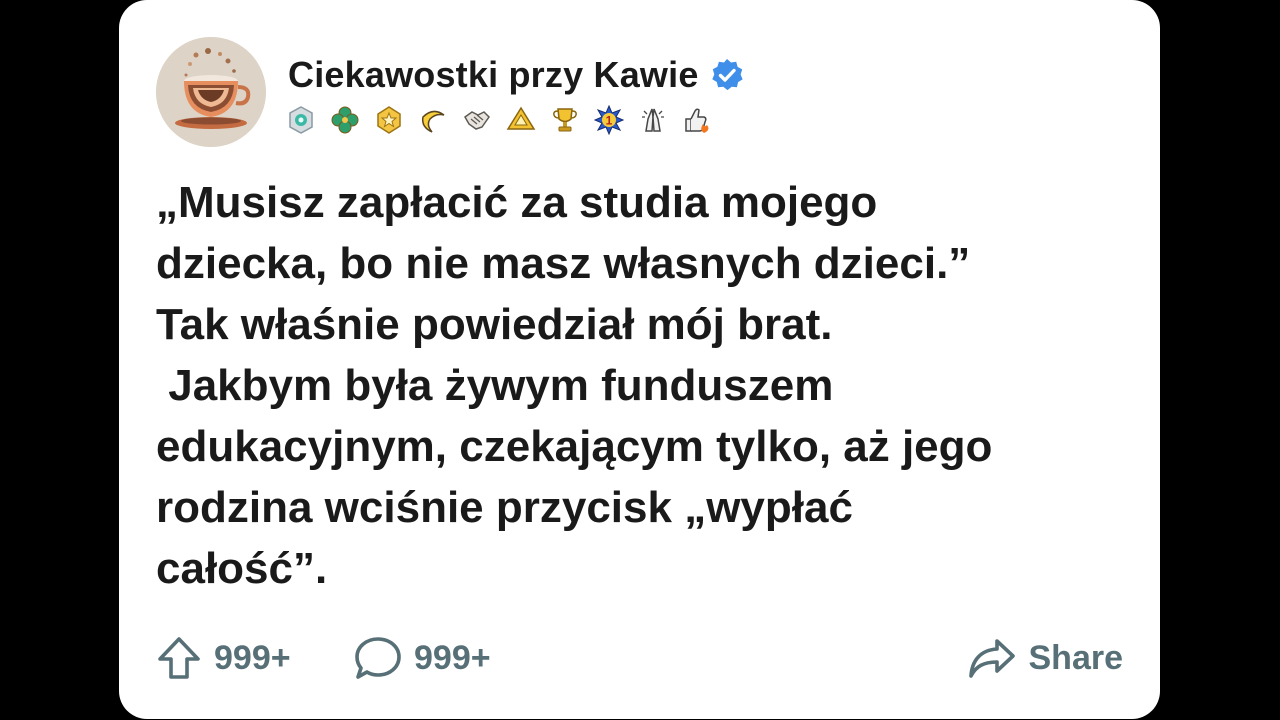 This screenshot has height=720, width=1280. I want to click on author-avatar, so click(211, 92).